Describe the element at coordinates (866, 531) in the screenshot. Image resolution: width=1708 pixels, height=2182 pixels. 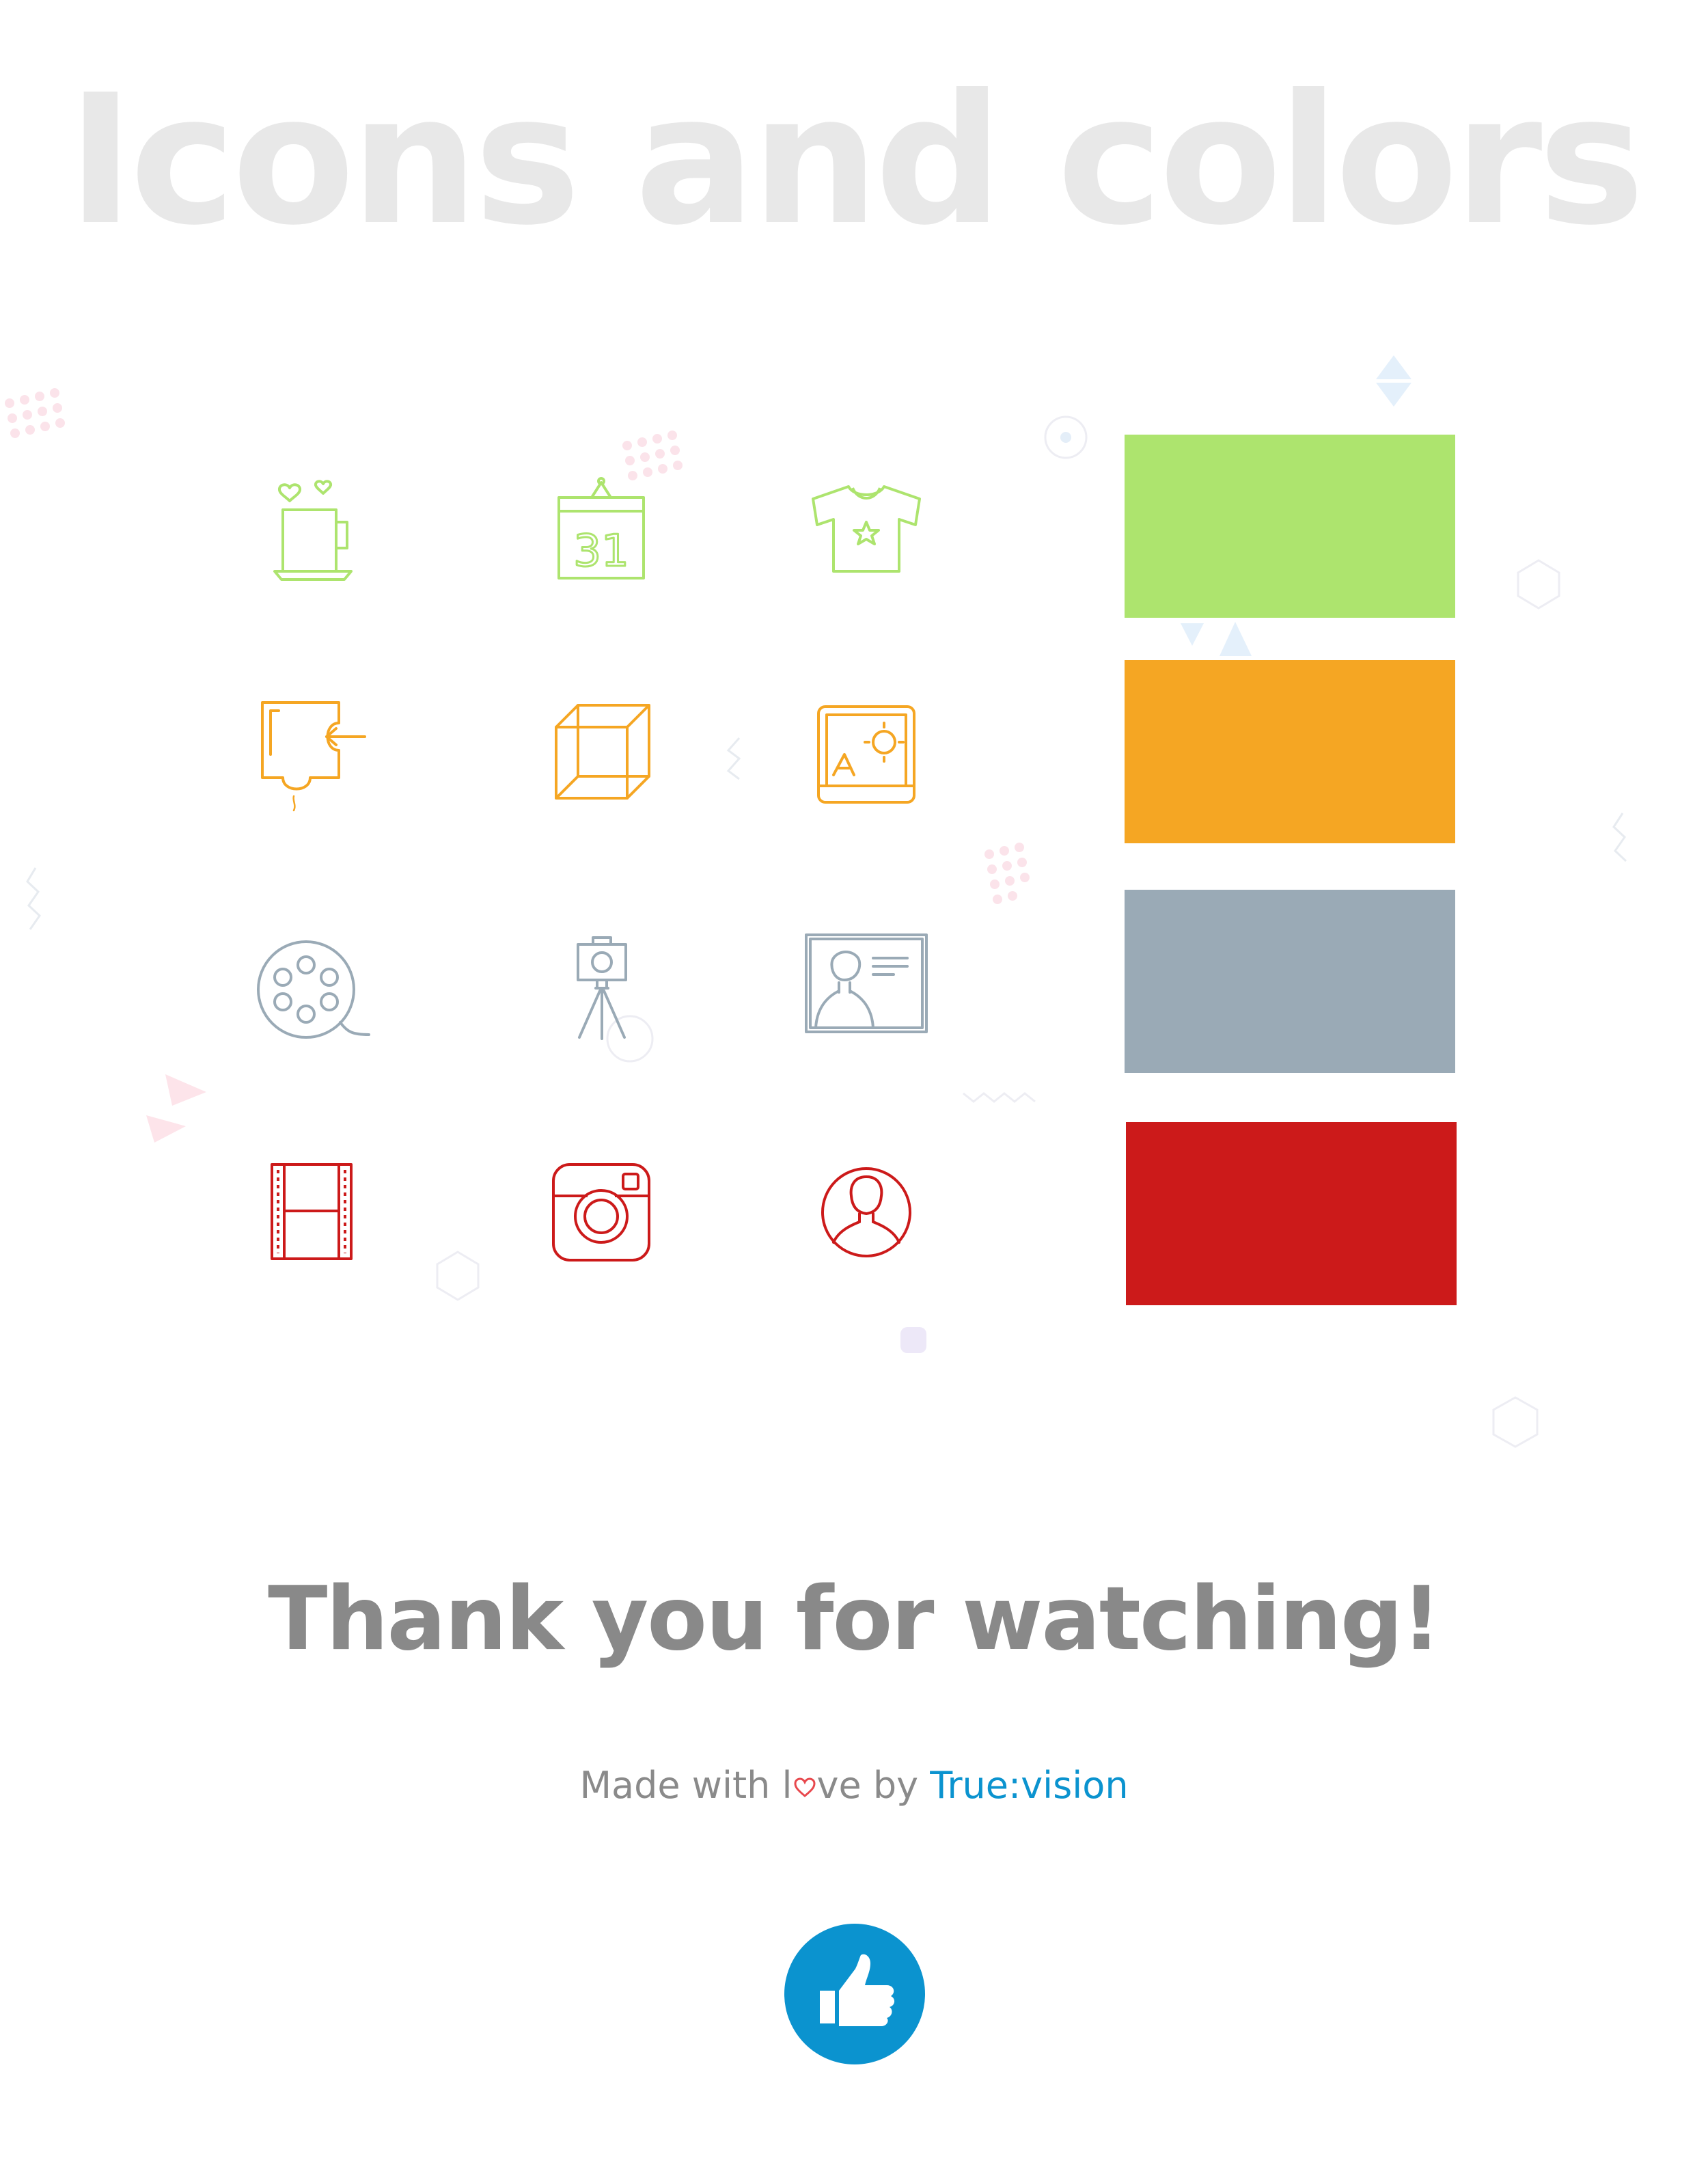
I see `t-shirt-icon` at that location.